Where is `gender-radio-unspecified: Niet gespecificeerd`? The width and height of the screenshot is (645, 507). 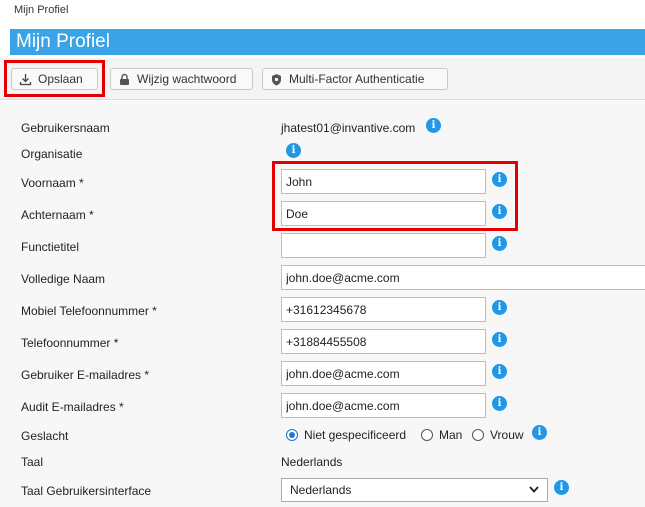 gender-radio-unspecified: Niet gespecificeerd is located at coordinates (346, 435).